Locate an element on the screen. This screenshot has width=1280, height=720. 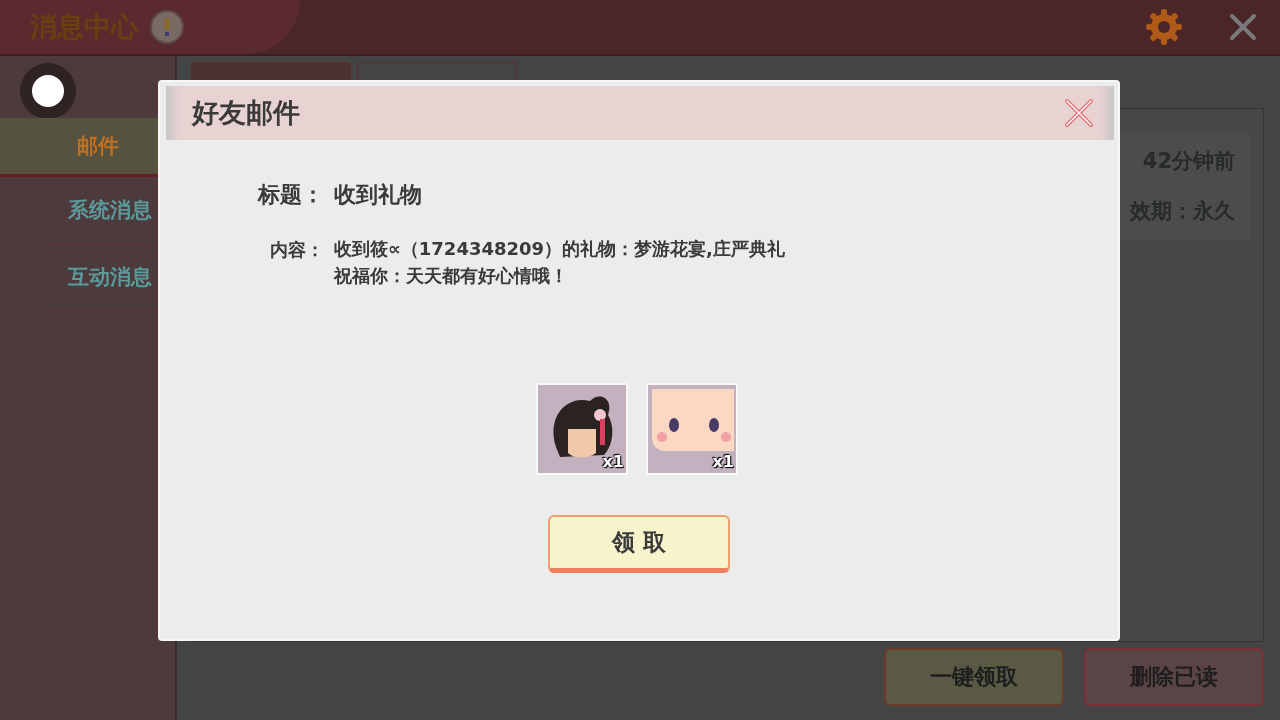
avatar-icon is located at coordinates (48, 91).